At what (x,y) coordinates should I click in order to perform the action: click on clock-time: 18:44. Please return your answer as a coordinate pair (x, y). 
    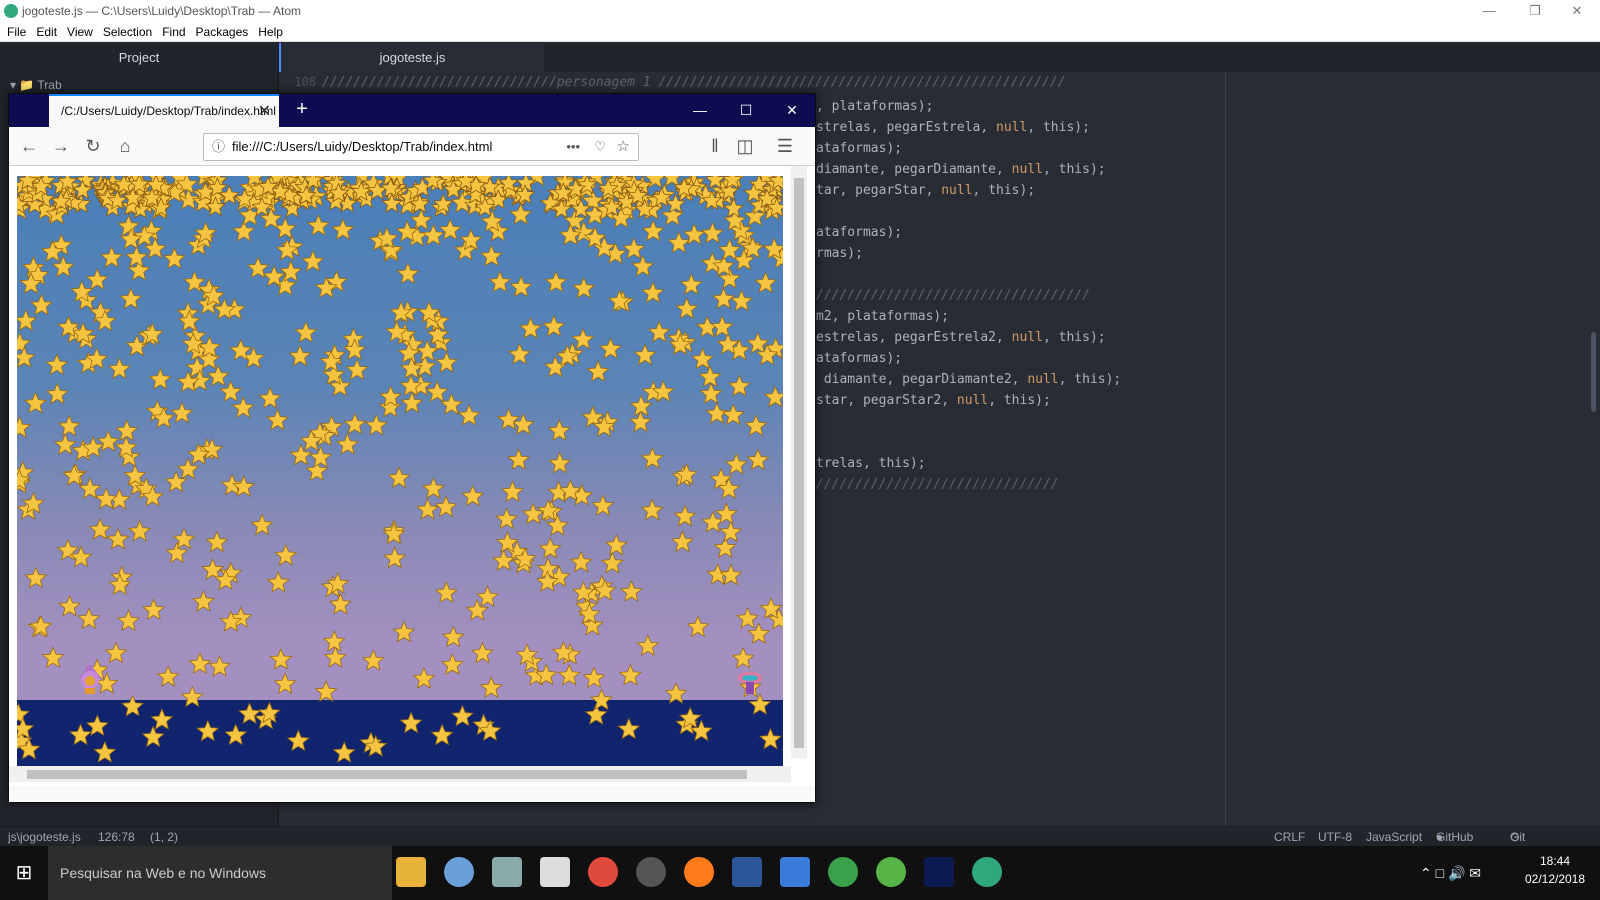
    Looking at the image, I should click on (1555, 861).